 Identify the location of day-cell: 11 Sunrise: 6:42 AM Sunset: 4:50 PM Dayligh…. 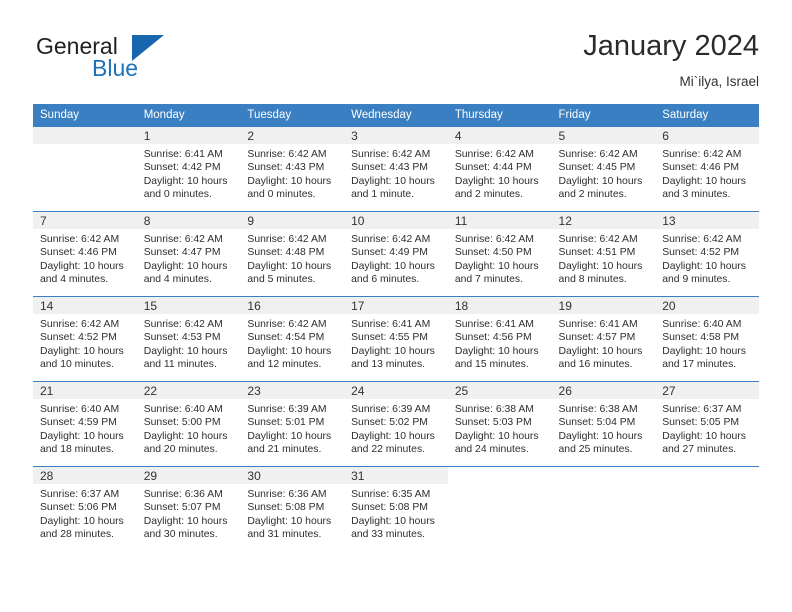
(499, 254).